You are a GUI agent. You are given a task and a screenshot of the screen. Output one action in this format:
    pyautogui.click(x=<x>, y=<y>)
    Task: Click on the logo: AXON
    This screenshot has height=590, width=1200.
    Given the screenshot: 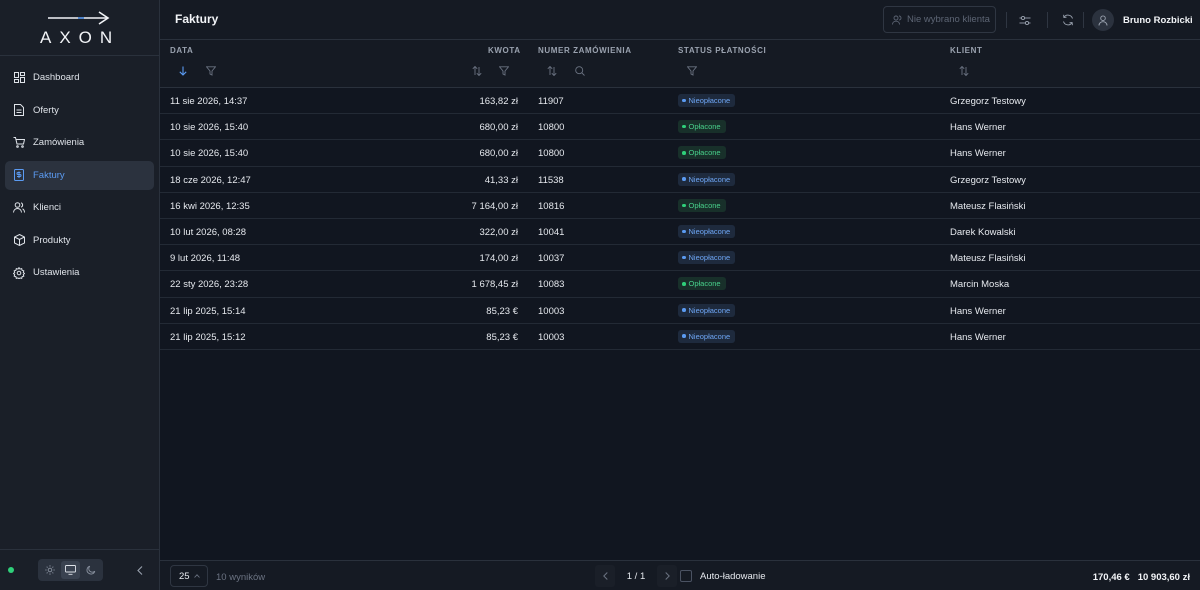 What is the action you would take?
    pyautogui.click(x=79, y=28)
    